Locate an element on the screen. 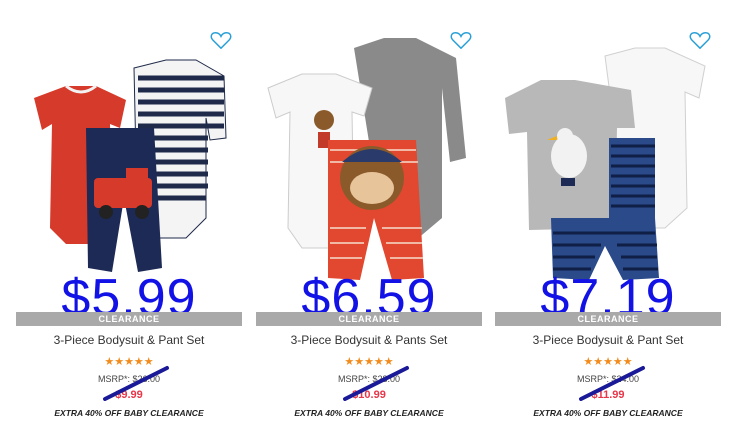  product-title: 3-Piece Bodysuit & Pants Set is located at coordinates (369, 340).